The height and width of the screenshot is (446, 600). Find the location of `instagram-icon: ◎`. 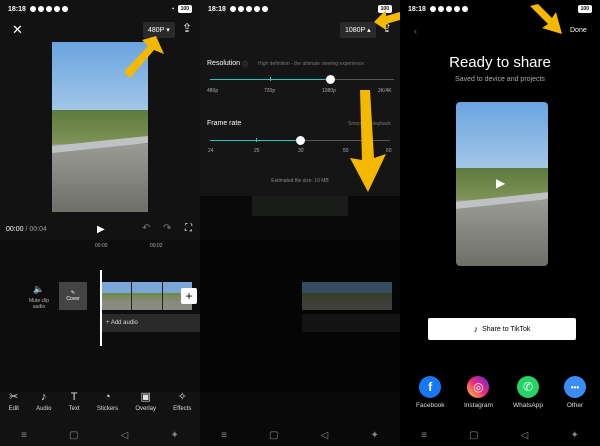

instagram-icon: ◎ is located at coordinates (478, 387).